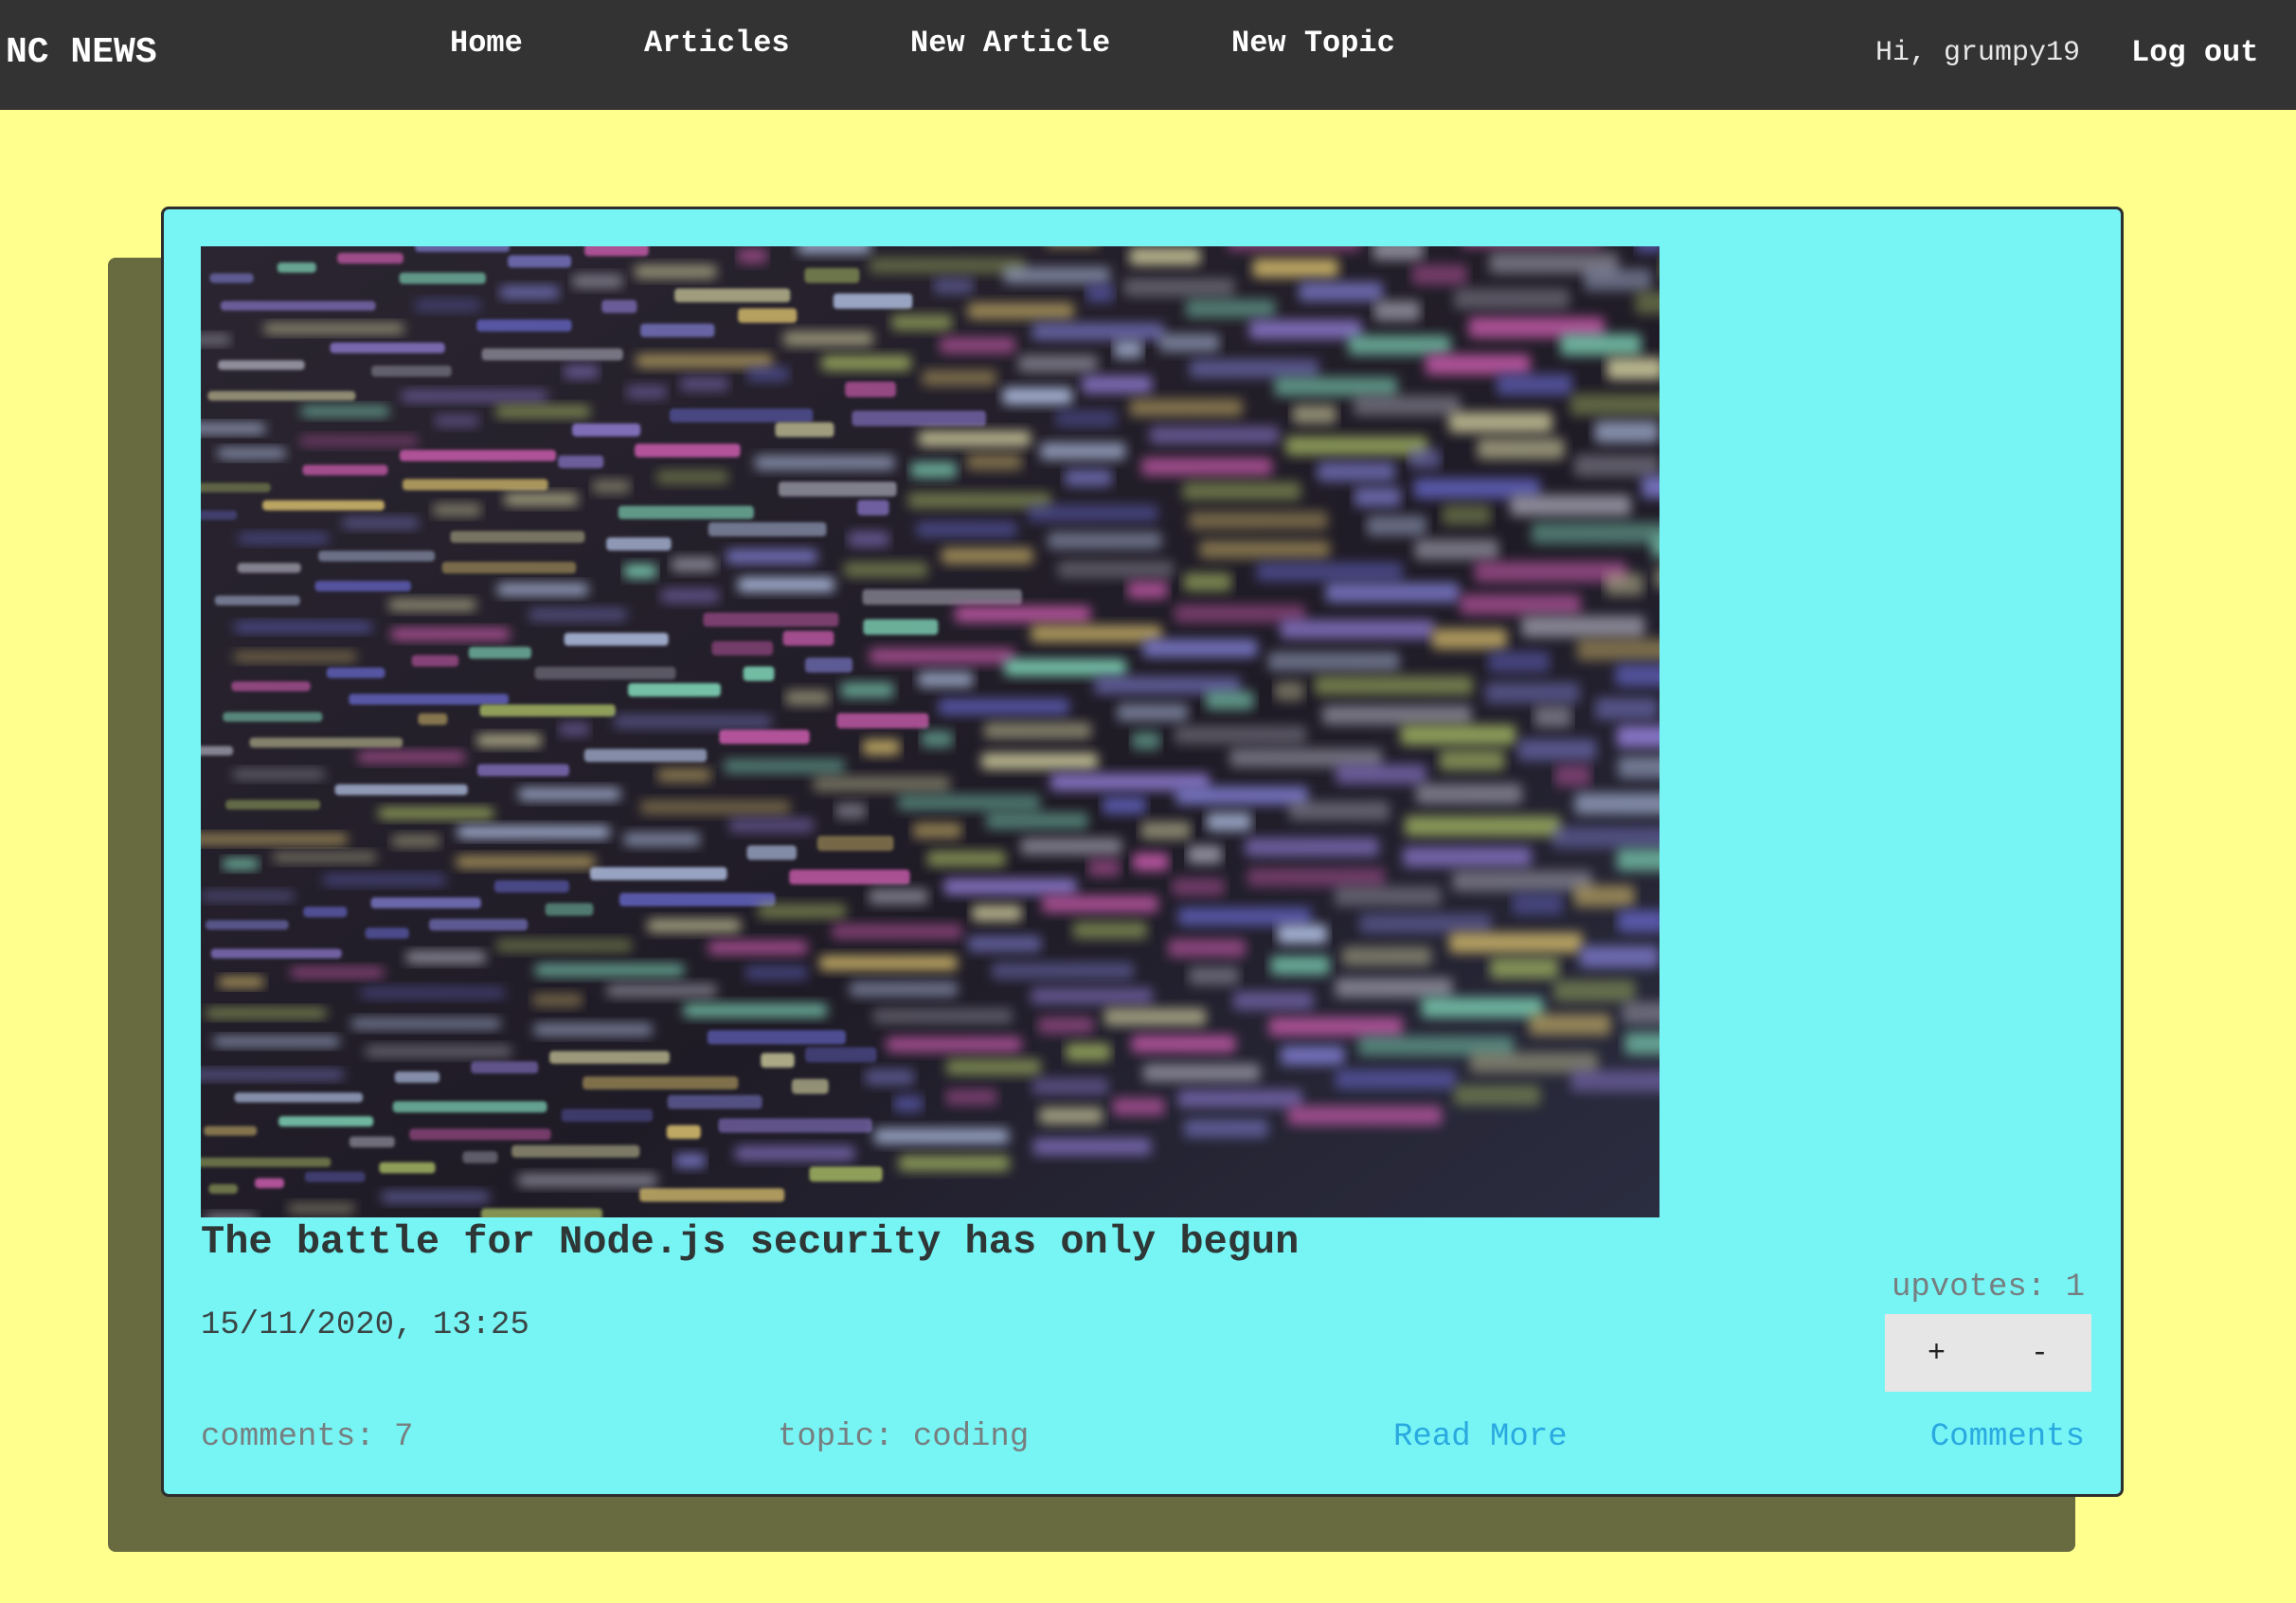  I want to click on comments-link: Comments, so click(2008, 1437).